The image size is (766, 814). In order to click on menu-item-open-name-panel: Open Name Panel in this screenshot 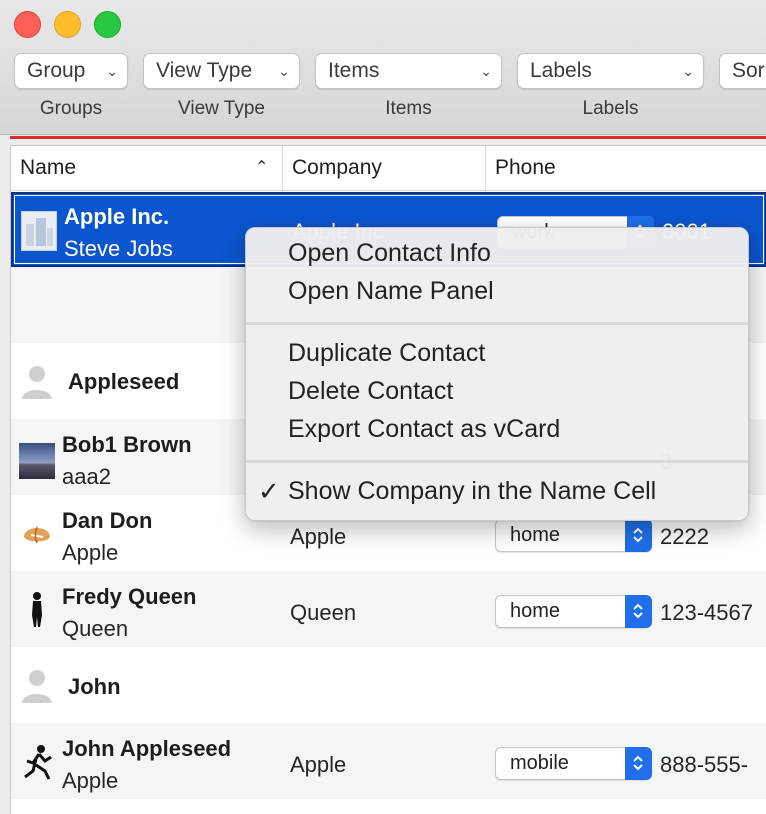, I will do `click(391, 291)`.